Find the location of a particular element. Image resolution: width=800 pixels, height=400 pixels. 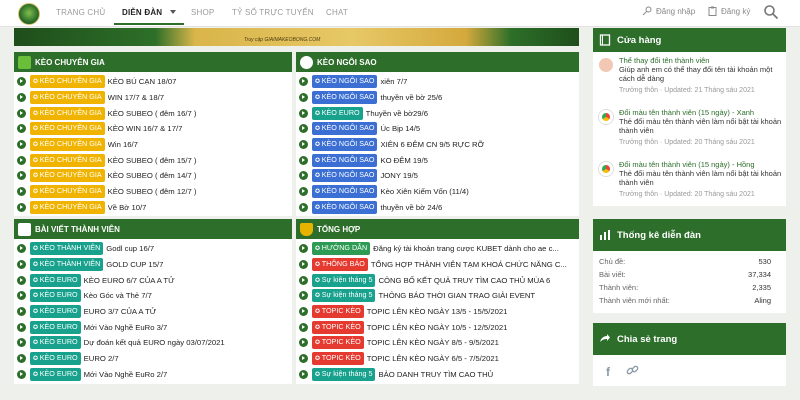

nav-forum: DIỄN ĐÀN is located at coordinates (142, 12).